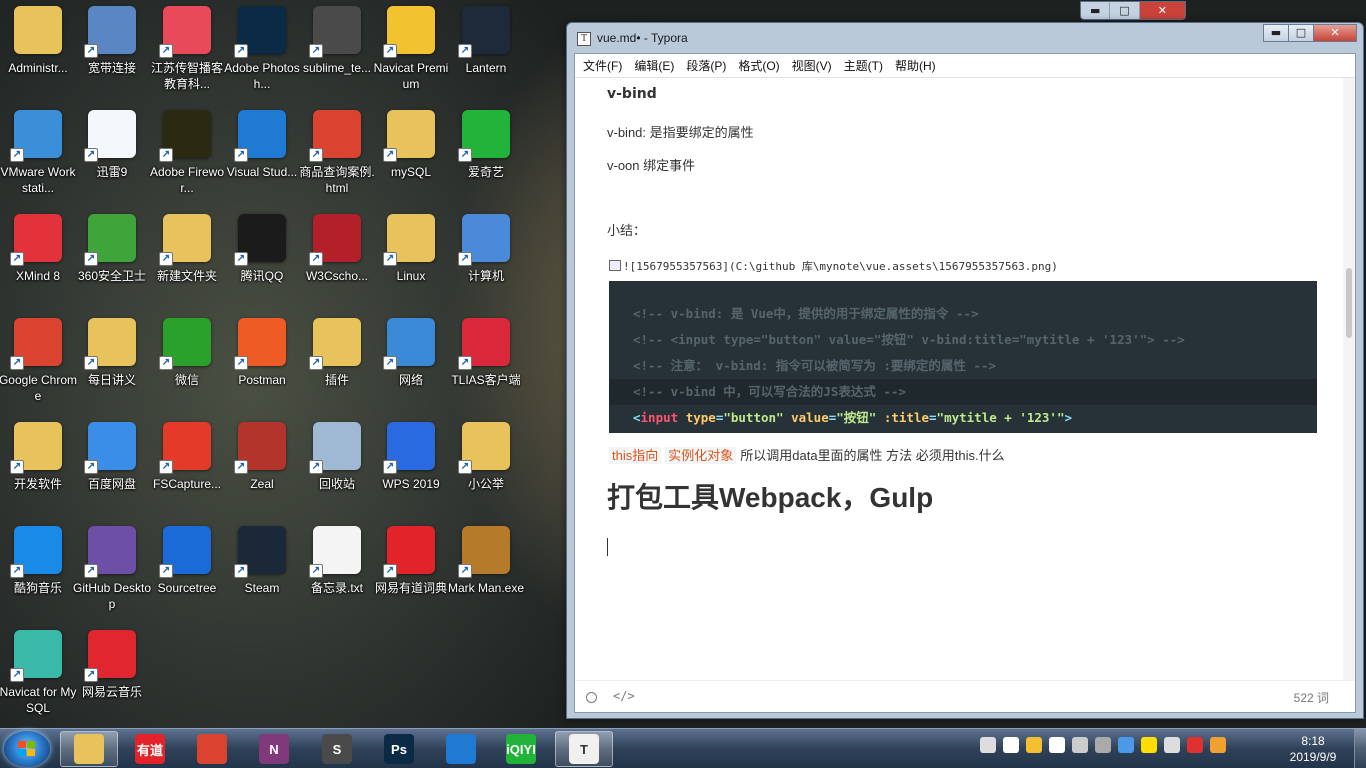 The width and height of the screenshot is (1366, 768). What do you see at coordinates (150, 749) in the screenshot?
I see `taskbar-youdao: 有道` at bounding box center [150, 749].